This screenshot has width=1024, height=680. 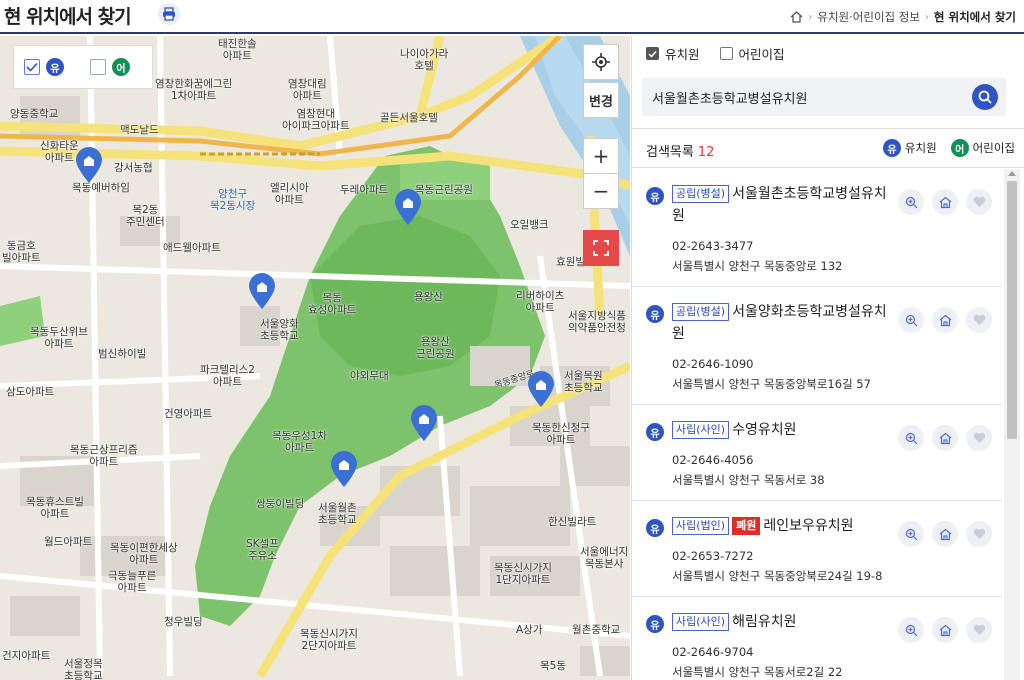 I want to click on facility-name-line: 사립(사인) 수영유치원, so click(x=782, y=430).